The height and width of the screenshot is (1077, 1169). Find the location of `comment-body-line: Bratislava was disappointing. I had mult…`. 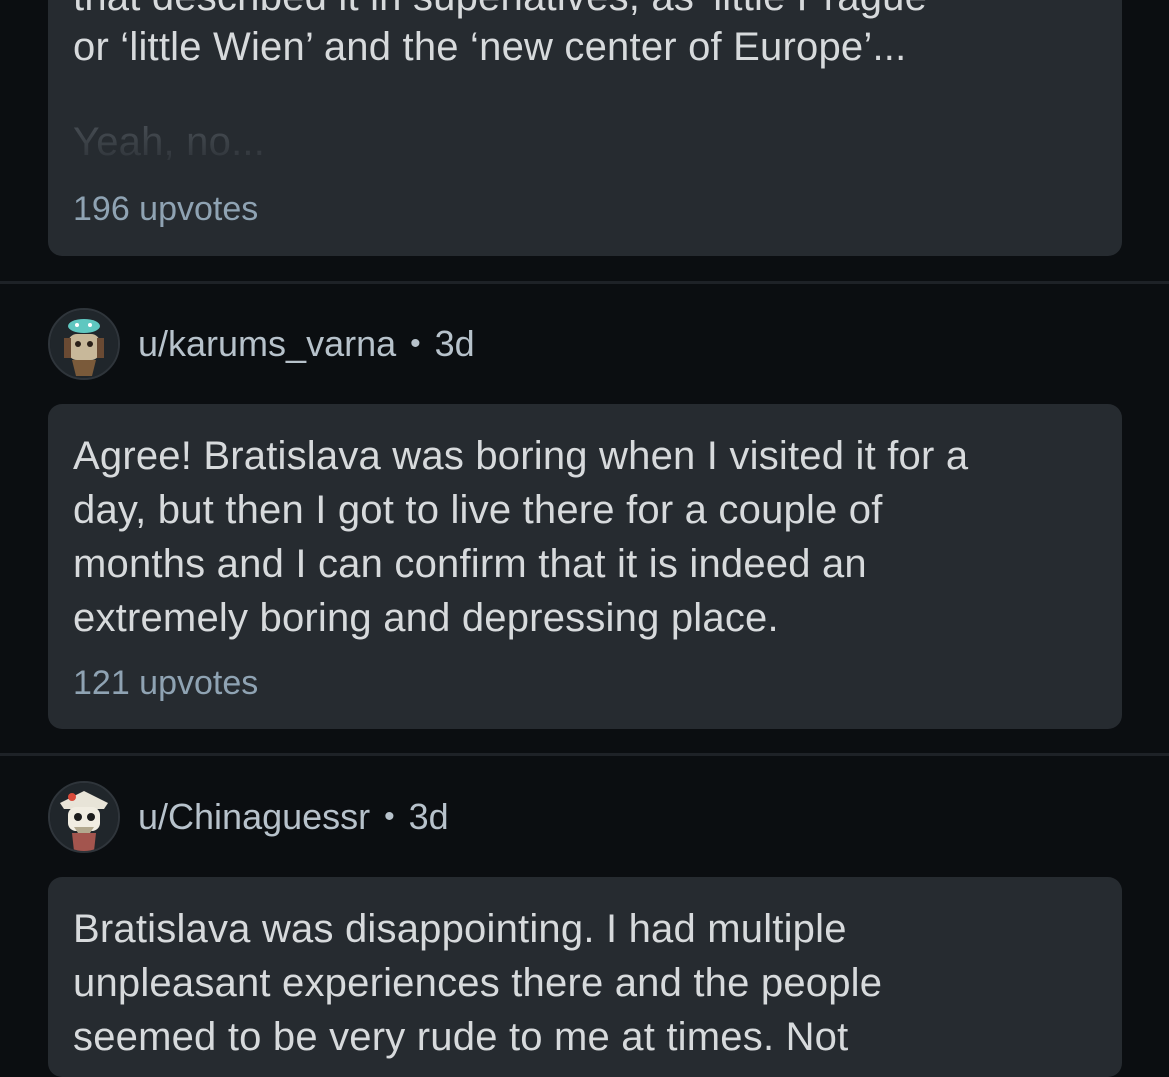

comment-body-line: Bratislava was disappointing. I had mult… is located at coordinates (460, 929).